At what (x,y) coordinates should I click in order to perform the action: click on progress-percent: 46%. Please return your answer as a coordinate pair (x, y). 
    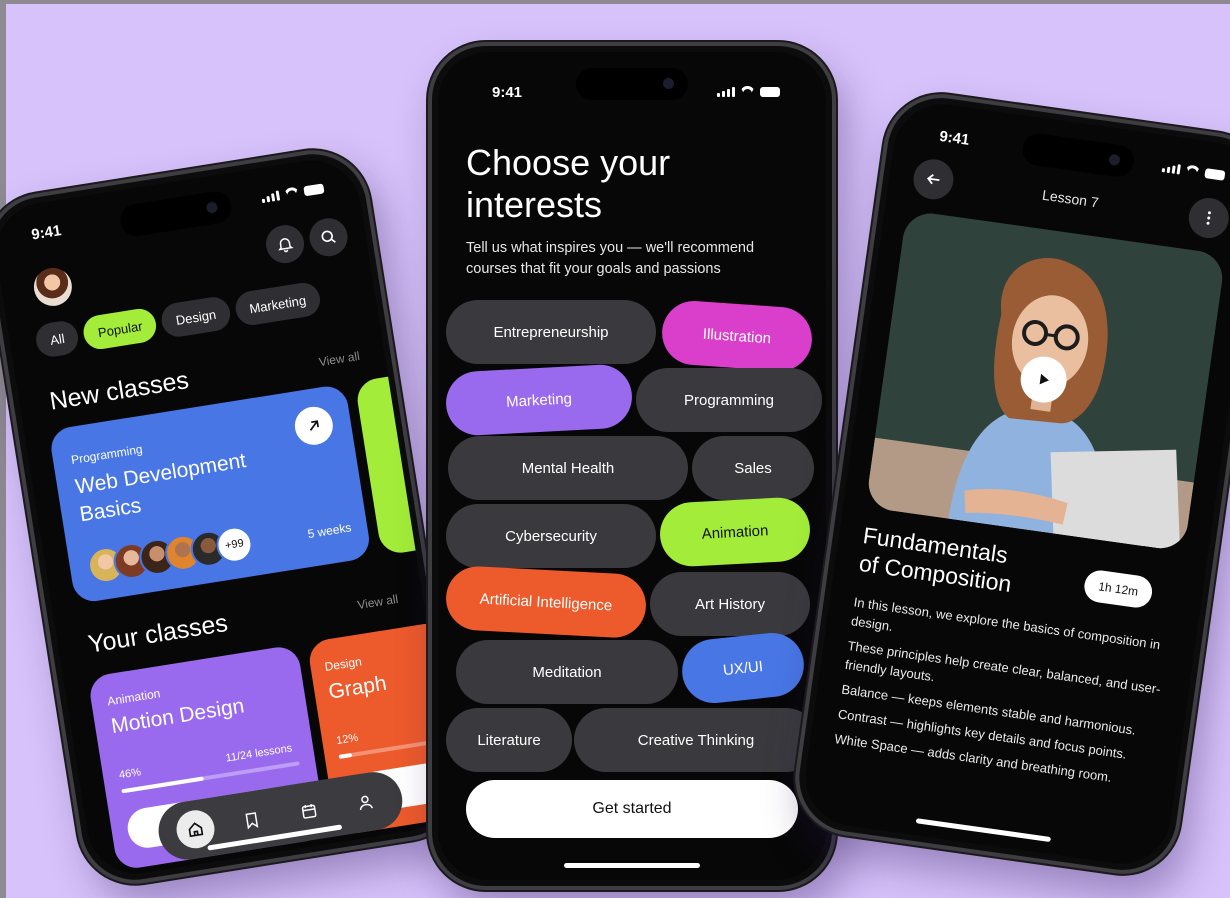
    Looking at the image, I should click on (130, 774).